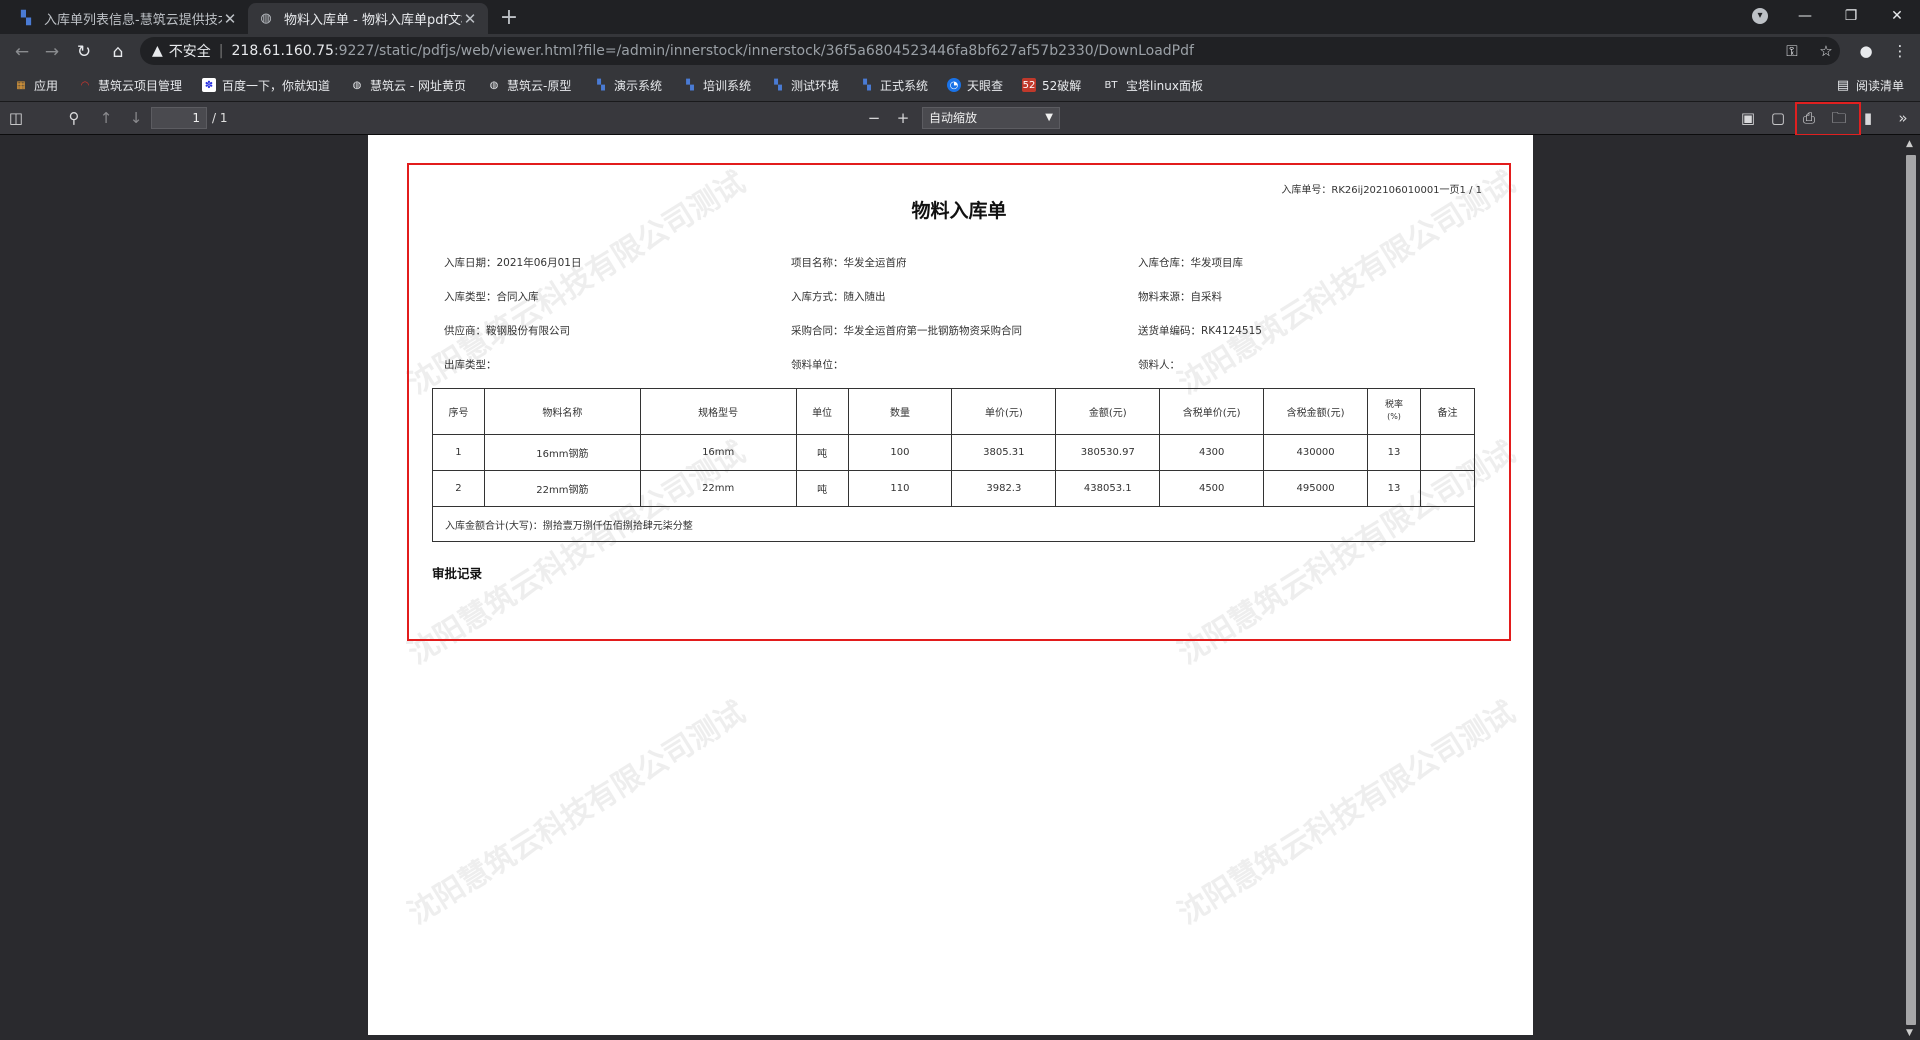 This screenshot has width=1920, height=1040. I want to click on bookmark-item: ✽ 百度一下，你就知道, so click(266, 85).